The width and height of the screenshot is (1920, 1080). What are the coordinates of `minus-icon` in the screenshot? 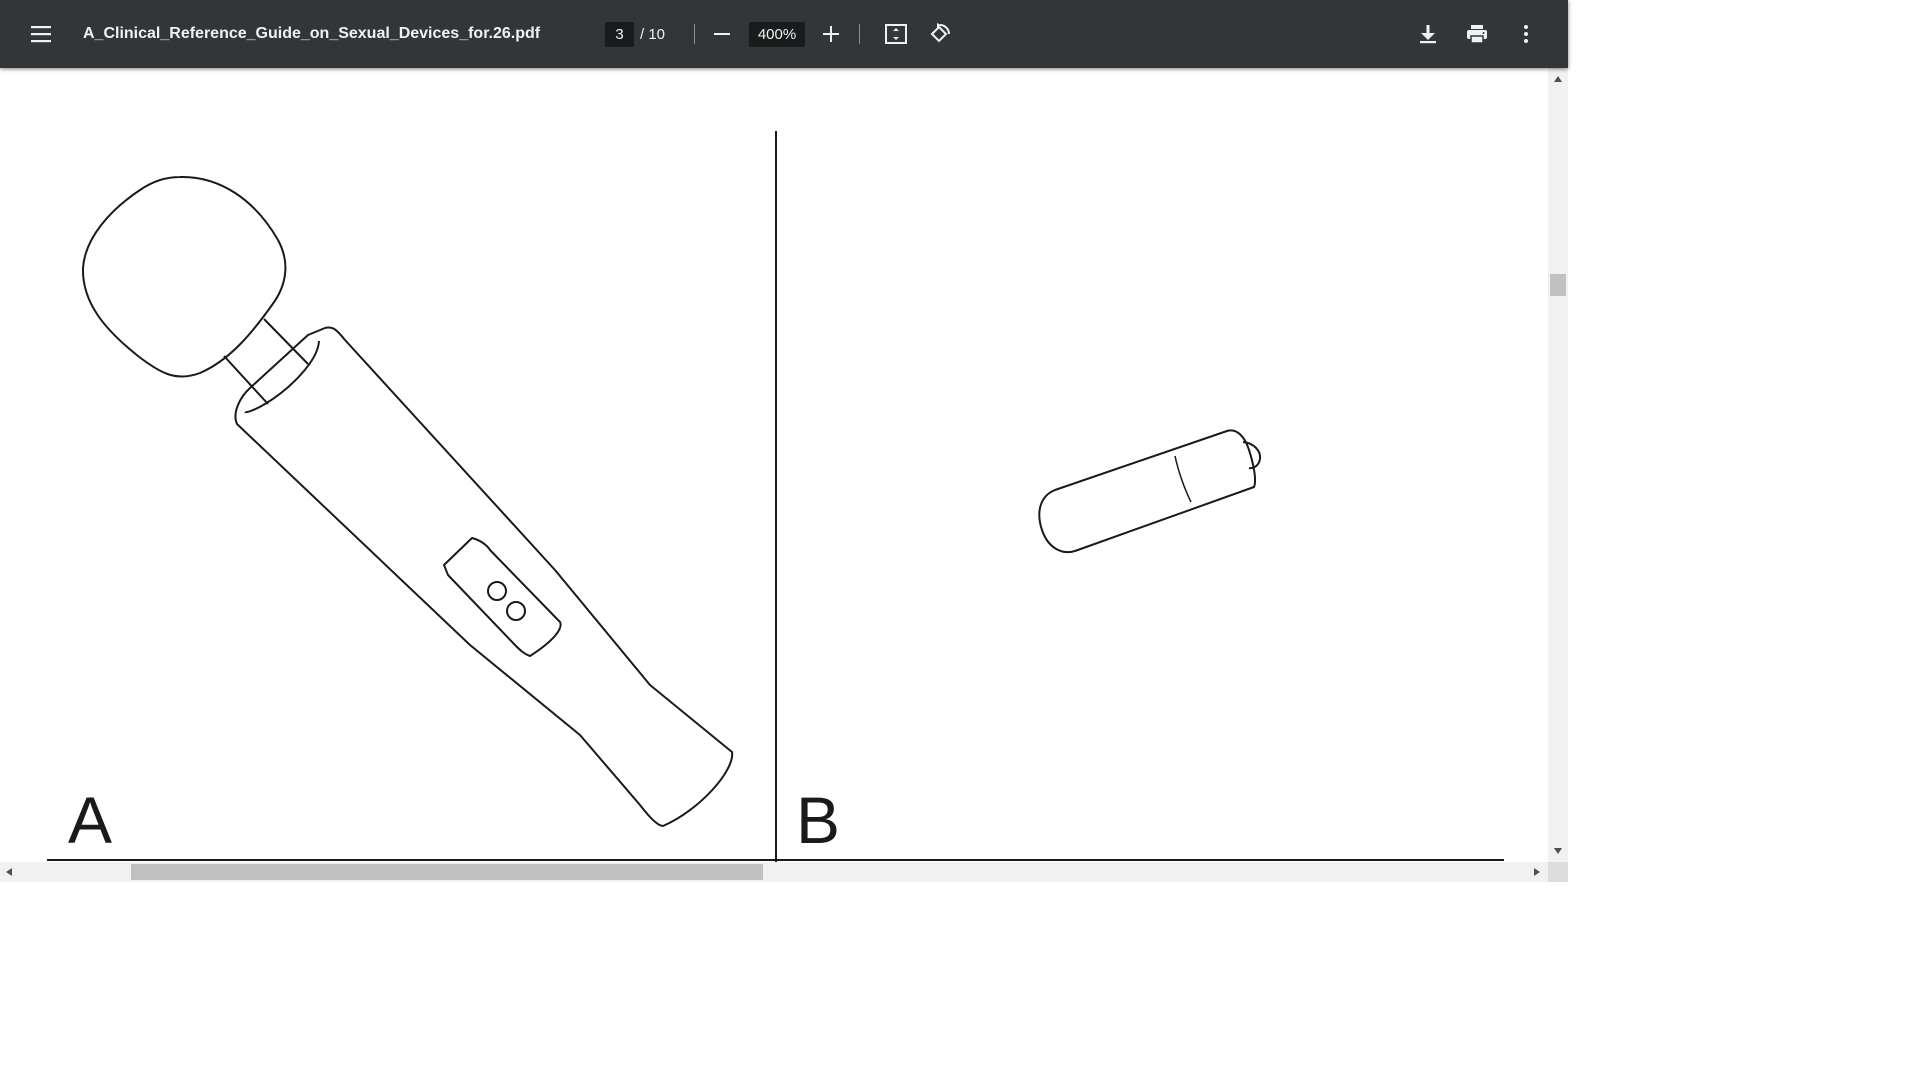 It's located at (722, 34).